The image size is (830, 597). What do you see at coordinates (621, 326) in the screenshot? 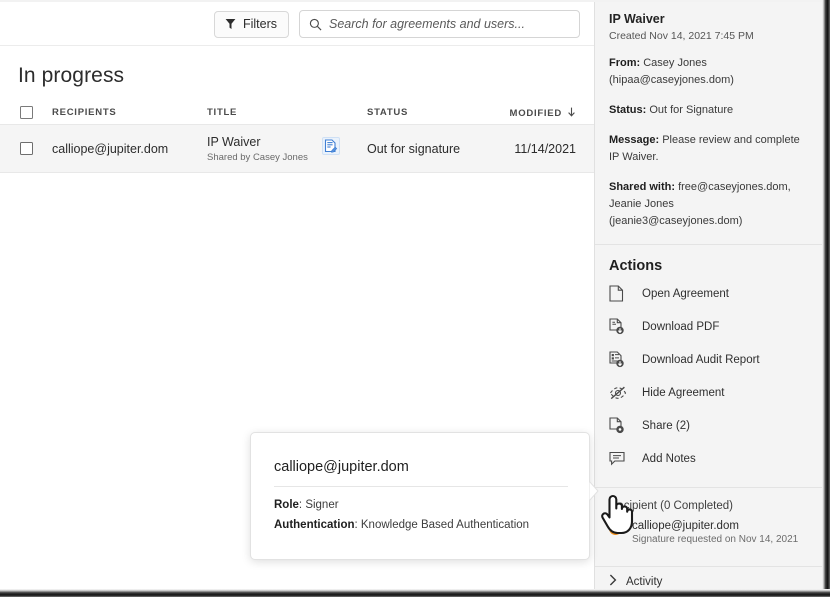
I see `download-pdf-icon` at bounding box center [621, 326].